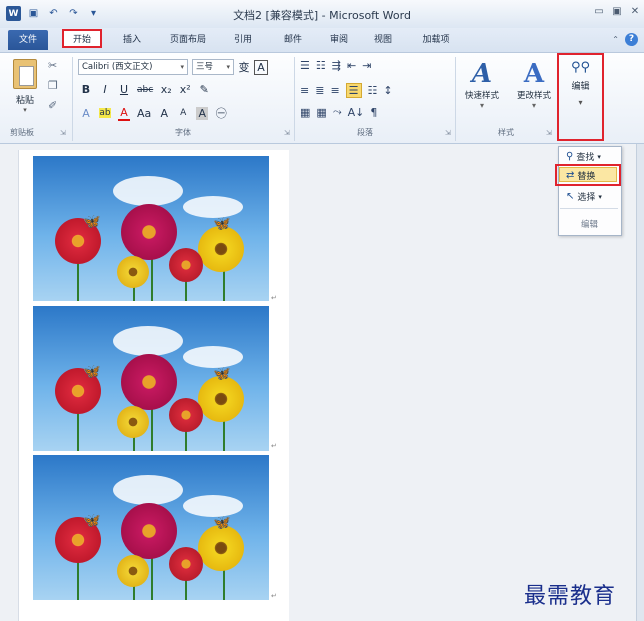  What do you see at coordinates (373, 112) in the screenshot?
I see `show-marks-icon: ¶` at bounding box center [373, 112].